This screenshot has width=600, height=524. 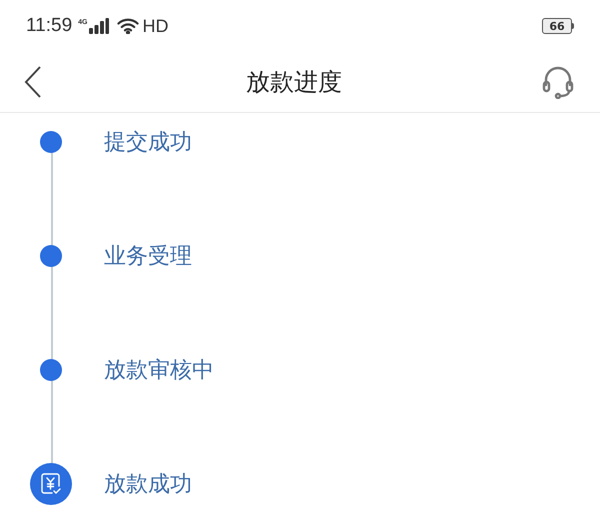 I want to click on step-label: 放款审核中, so click(x=159, y=370).